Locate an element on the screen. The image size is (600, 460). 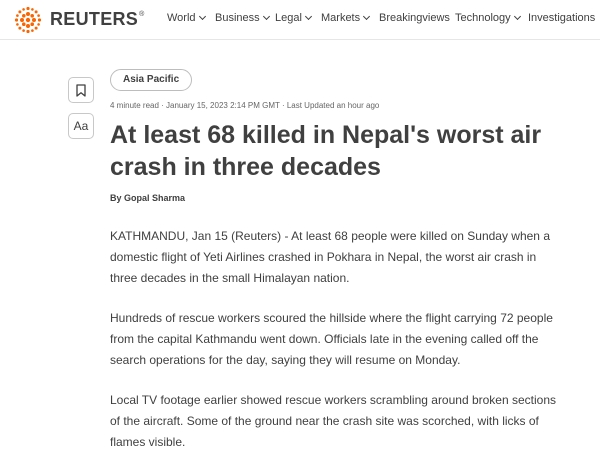
nav-label: Legal is located at coordinates (288, 18).